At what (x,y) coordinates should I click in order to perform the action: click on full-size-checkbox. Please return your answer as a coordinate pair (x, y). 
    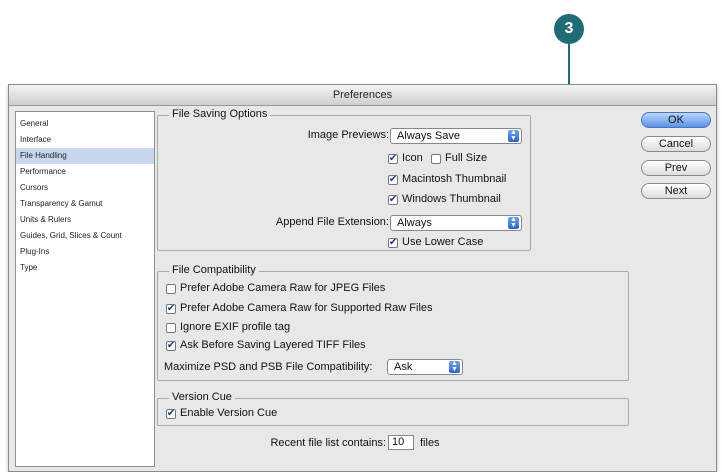
    Looking at the image, I should click on (436, 159).